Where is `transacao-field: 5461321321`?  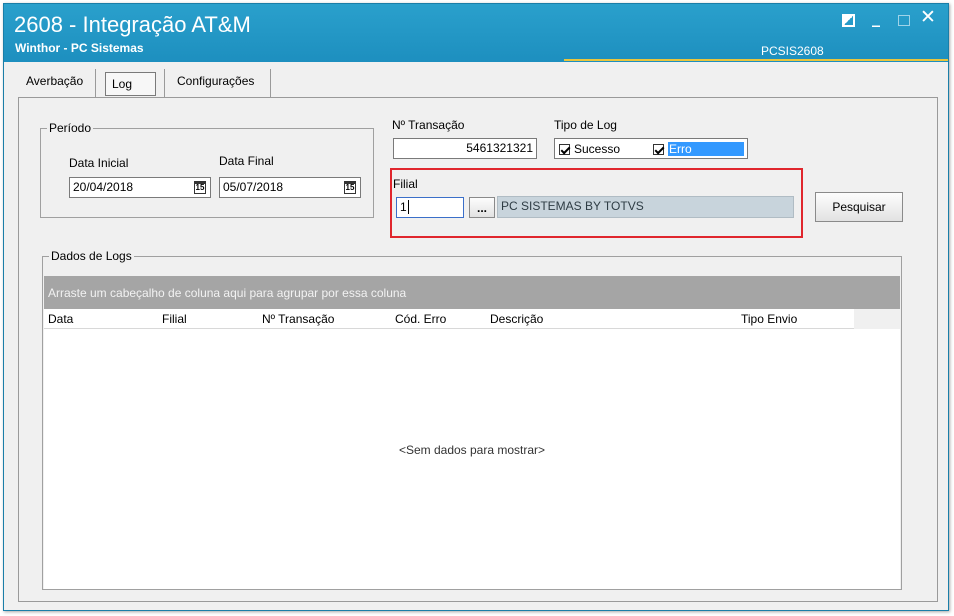 transacao-field: 5461321321 is located at coordinates (465, 148).